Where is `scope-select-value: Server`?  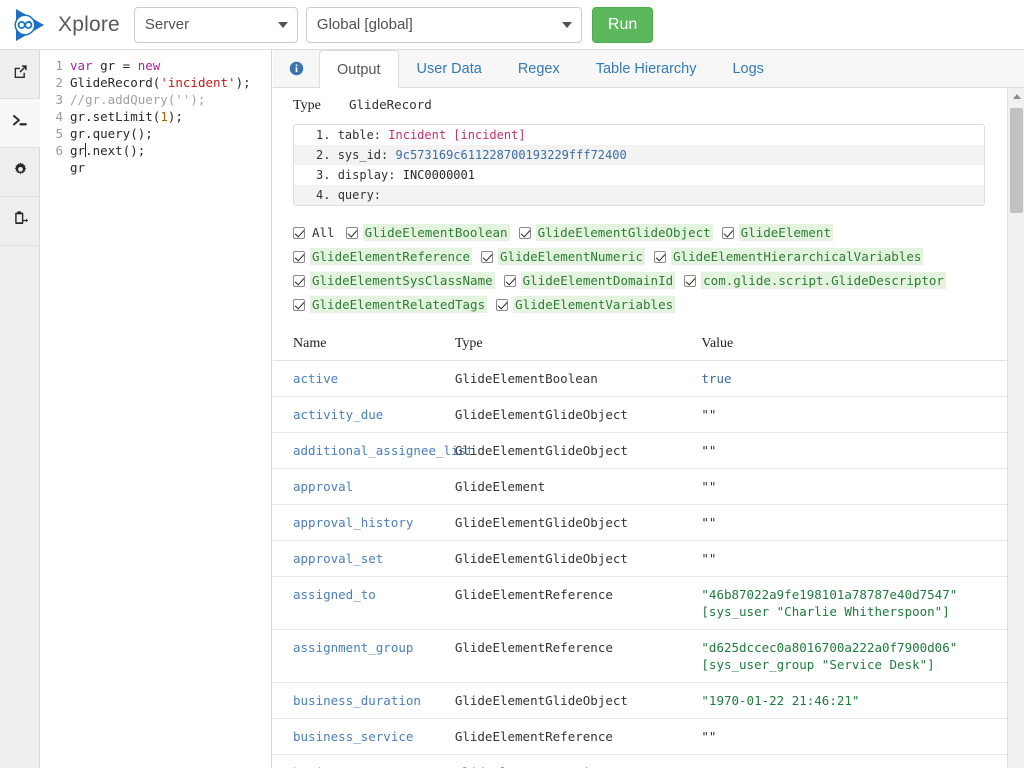
scope-select-value: Server is located at coordinates (167, 24).